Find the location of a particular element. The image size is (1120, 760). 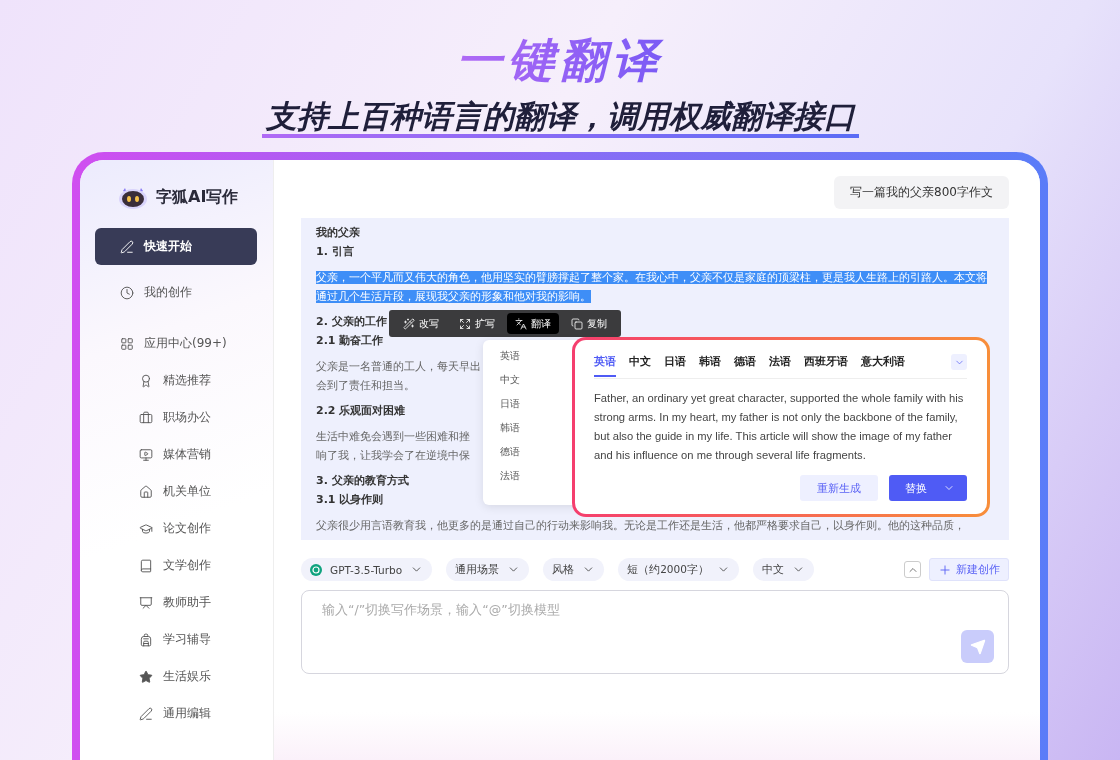

brand-name: 字狐AI写作 is located at coordinates (197, 197).